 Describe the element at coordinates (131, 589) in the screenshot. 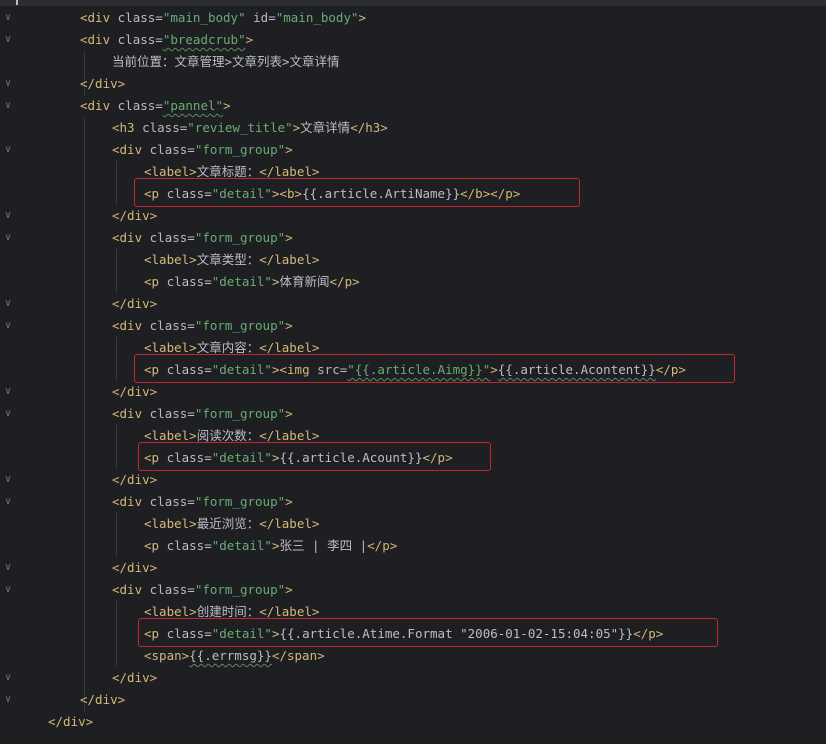

I see `code-token: <div` at that location.